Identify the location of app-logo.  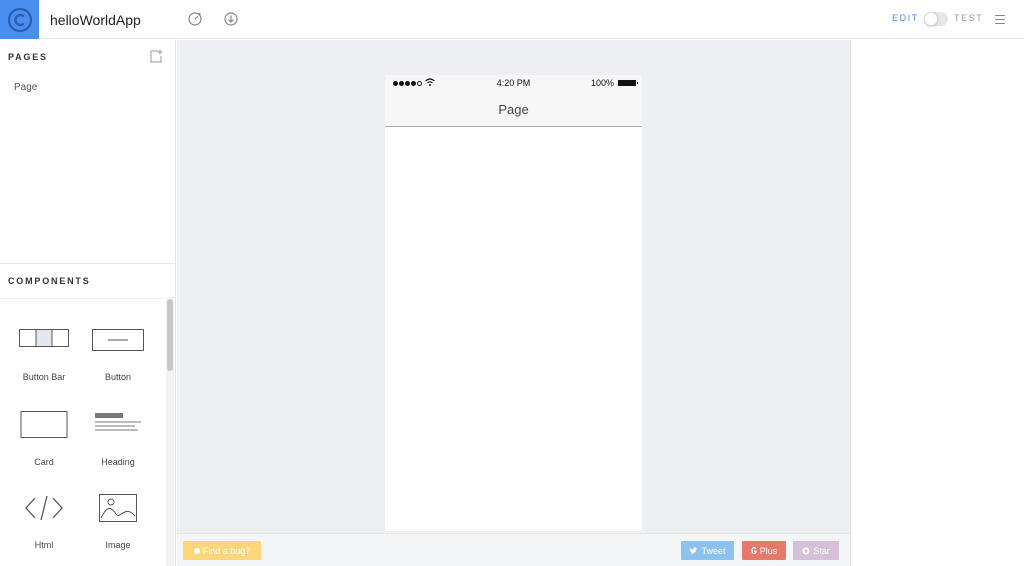
(19, 19).